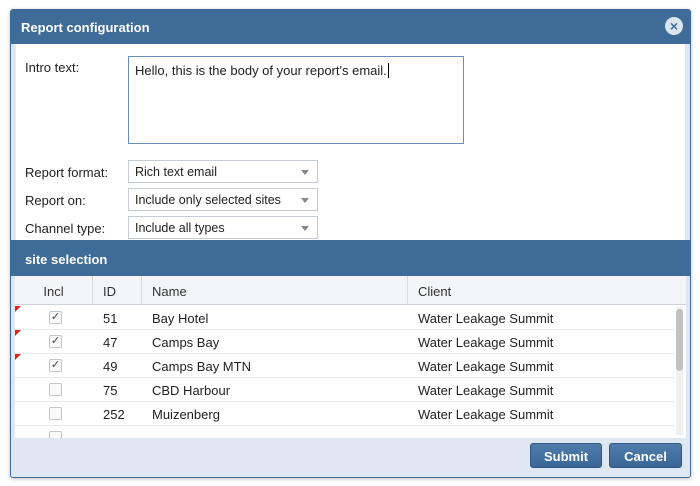 This screenshot has width=700, height=486. What do you see at coordinates (345, 342) in the screenshot?
I see `table-row: ✓ 47 Camps Bay Water Leakage Summit` at bounding box center [345, 342].